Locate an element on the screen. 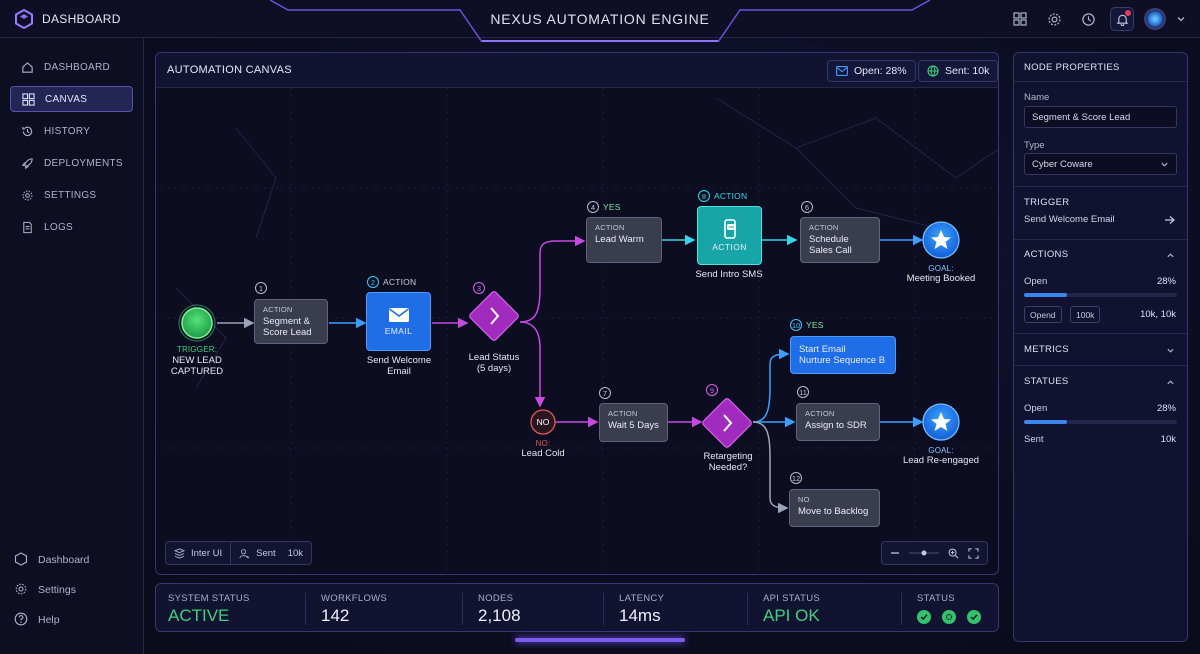 This screenshot has height=654, width=1200. status-system-value: ACTIVE is located at coordinates (199, 615).